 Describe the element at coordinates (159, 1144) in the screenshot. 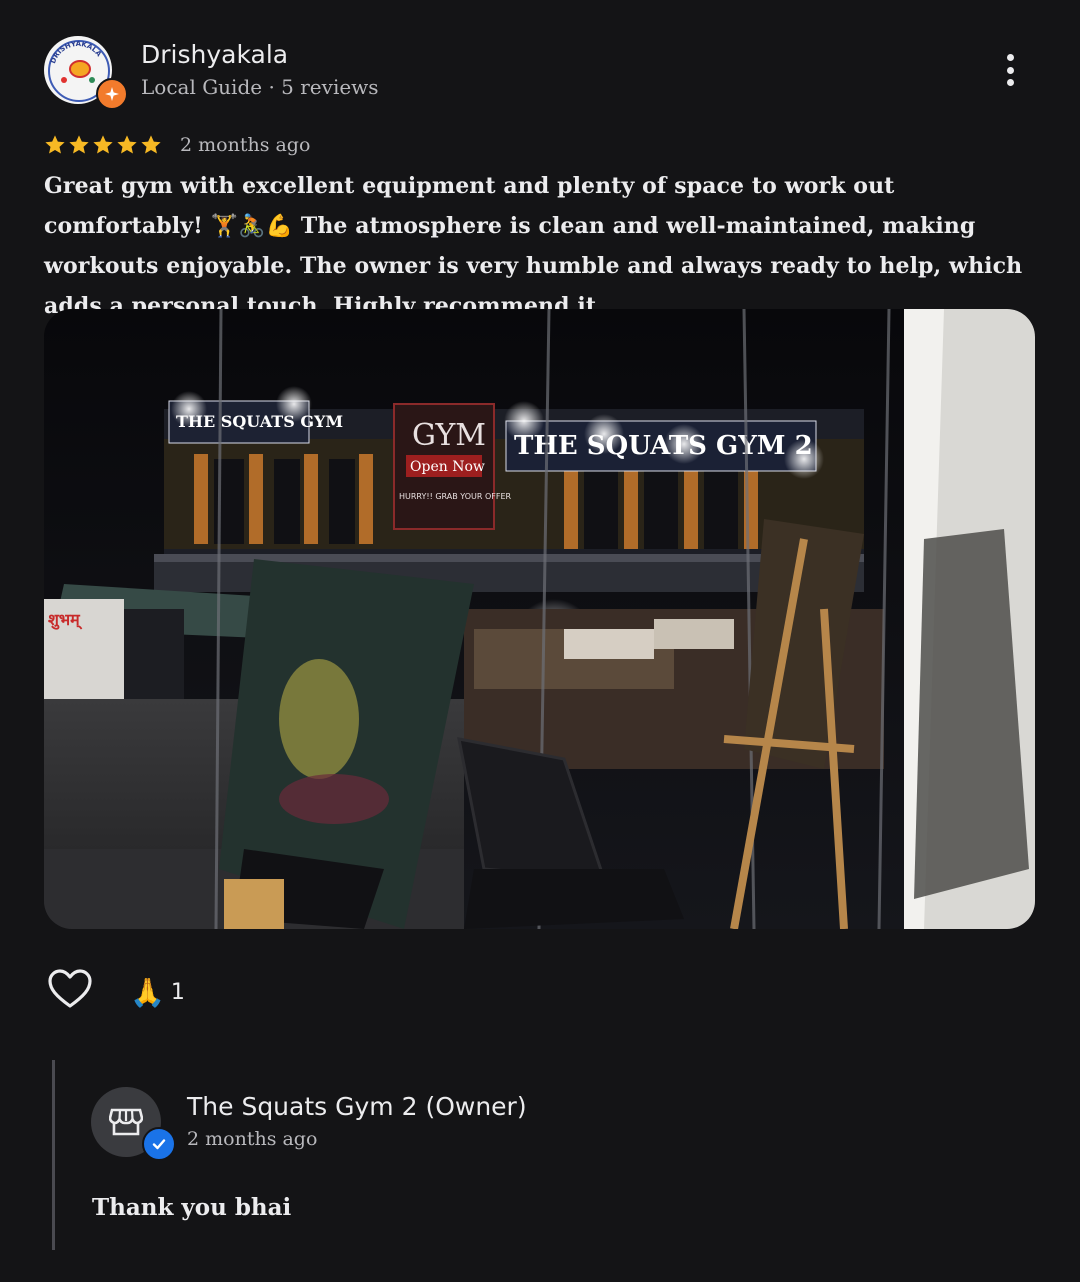

I see `verified-check-icon` at that location.